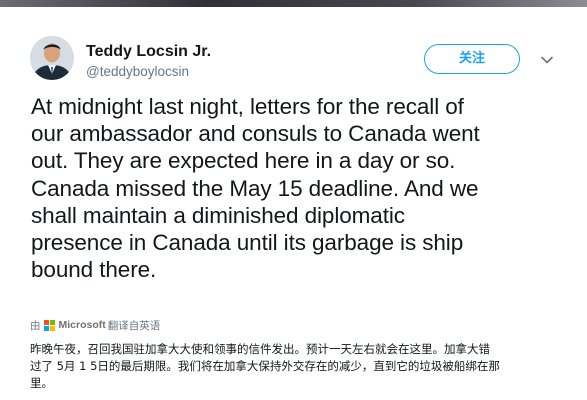 Image resolution: width=587 pixels, height=400 pixels. What do you see at coordinates (260, 349) in the screenshot?
I see `translation-line: 昨晚午夜，召回我国驻加拿大大使和领事的信件发出。预计一天左右就会在这里。加拿大错` at bounding box center [260, 349].